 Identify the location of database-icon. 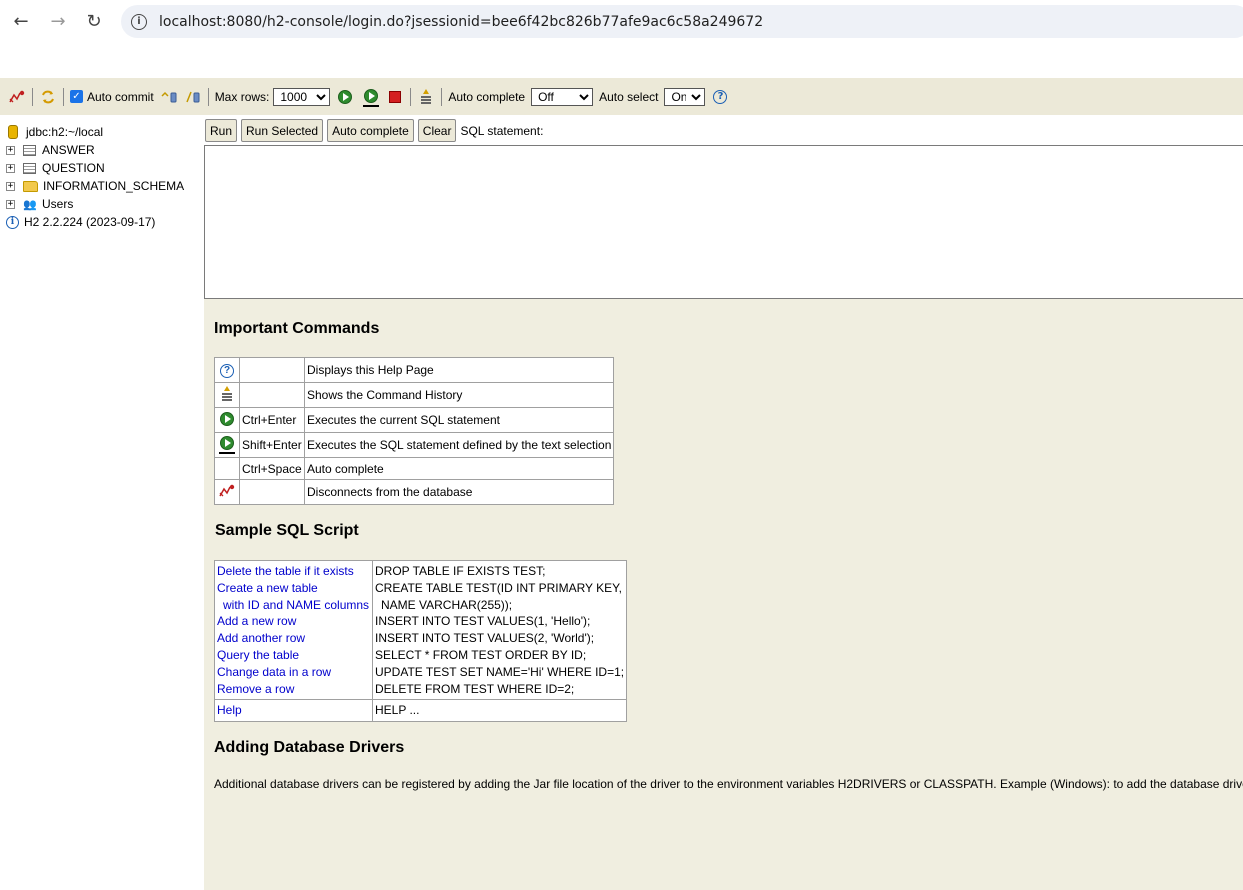
(13, 132).